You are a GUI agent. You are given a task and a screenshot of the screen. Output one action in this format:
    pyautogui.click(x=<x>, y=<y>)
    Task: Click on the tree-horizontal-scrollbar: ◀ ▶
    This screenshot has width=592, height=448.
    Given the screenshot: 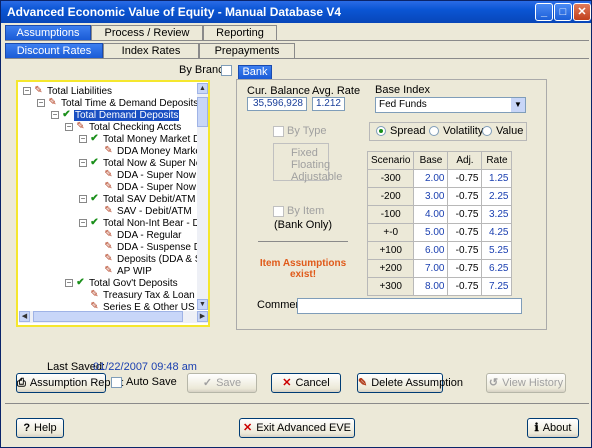 What is the action you would take?
    pyautogui.click(x=113, y=317)
    